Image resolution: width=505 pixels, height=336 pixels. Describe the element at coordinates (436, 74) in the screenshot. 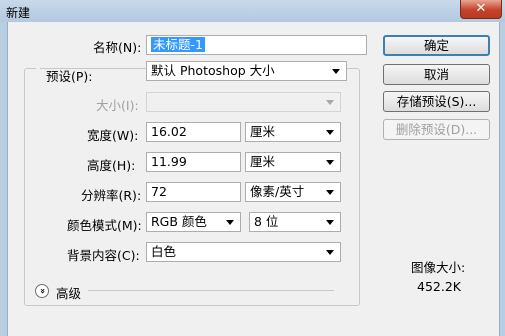

I see `cancel-button: 取消` at that location.